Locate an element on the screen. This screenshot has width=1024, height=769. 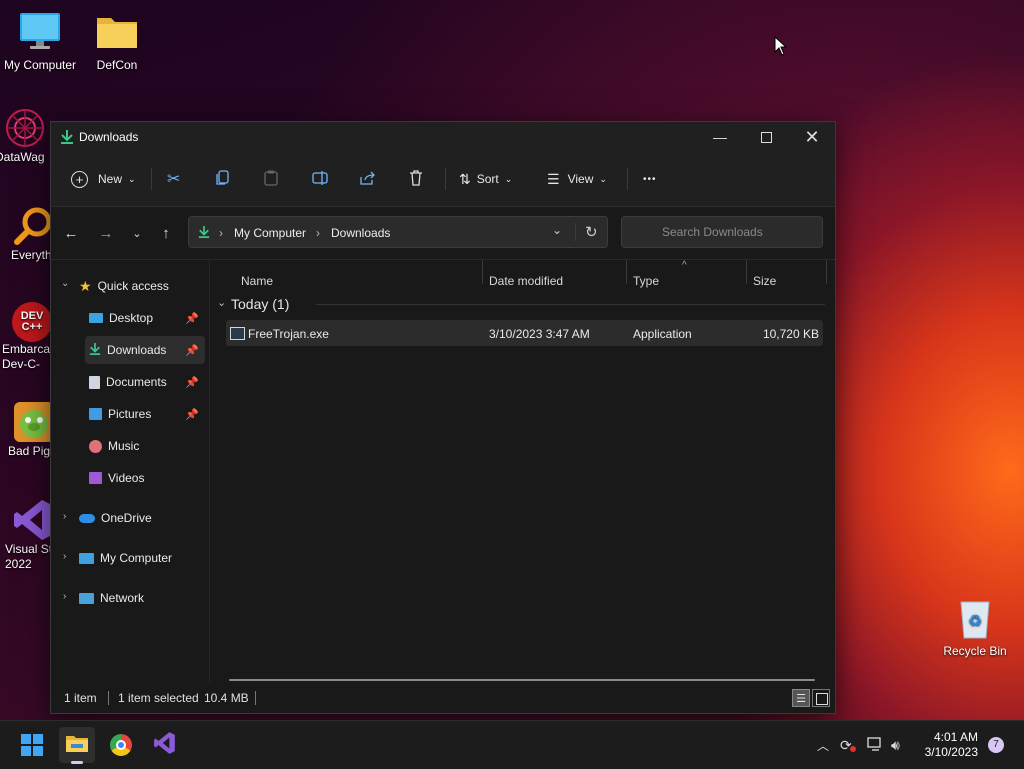
column-header-name: Name is located at coordinates (257, 281).